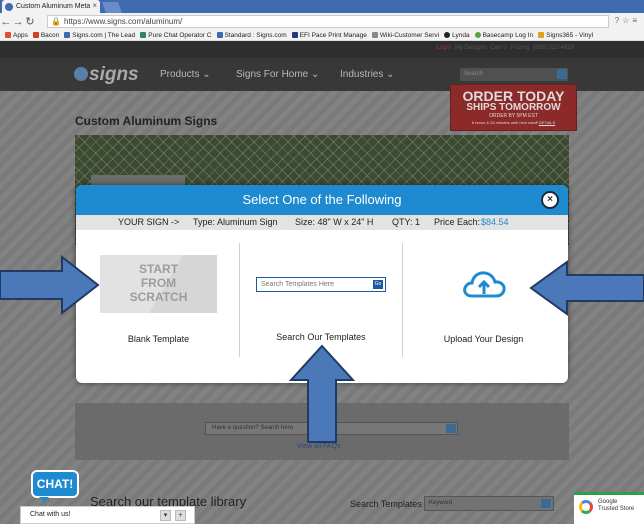 The image size is (644, 524). Describe the element at coordinates (329, 35) in the screenshot. I see `bookmark-efi-pace: EFI Pace Print Manage` at that location.